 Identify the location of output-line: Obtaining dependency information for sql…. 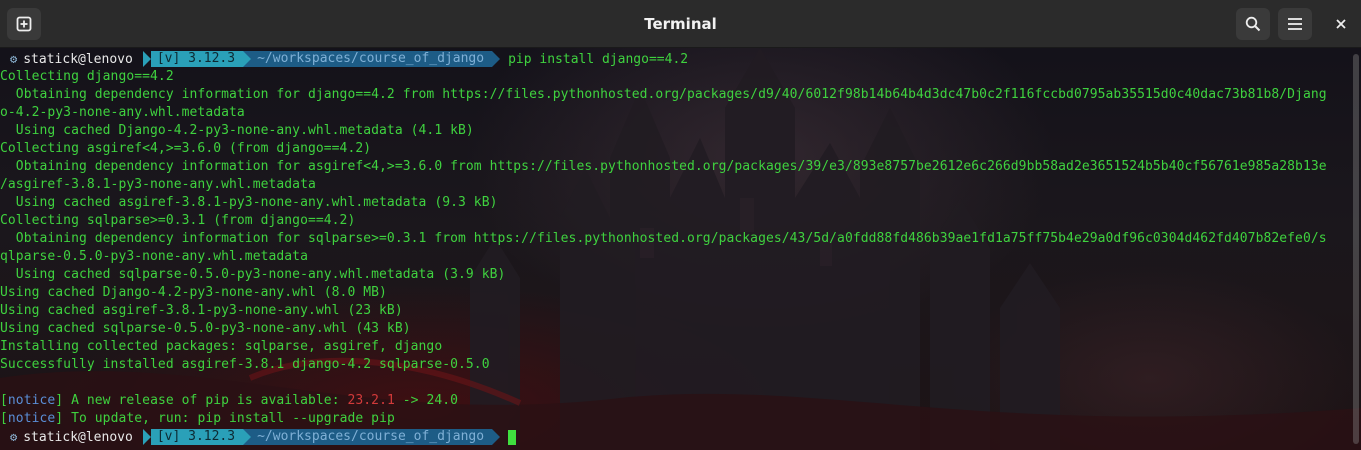
(663, 238).